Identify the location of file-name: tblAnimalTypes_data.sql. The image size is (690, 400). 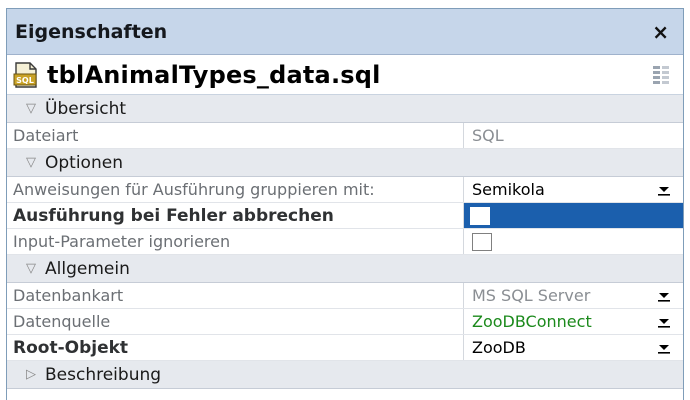
(214, 74).